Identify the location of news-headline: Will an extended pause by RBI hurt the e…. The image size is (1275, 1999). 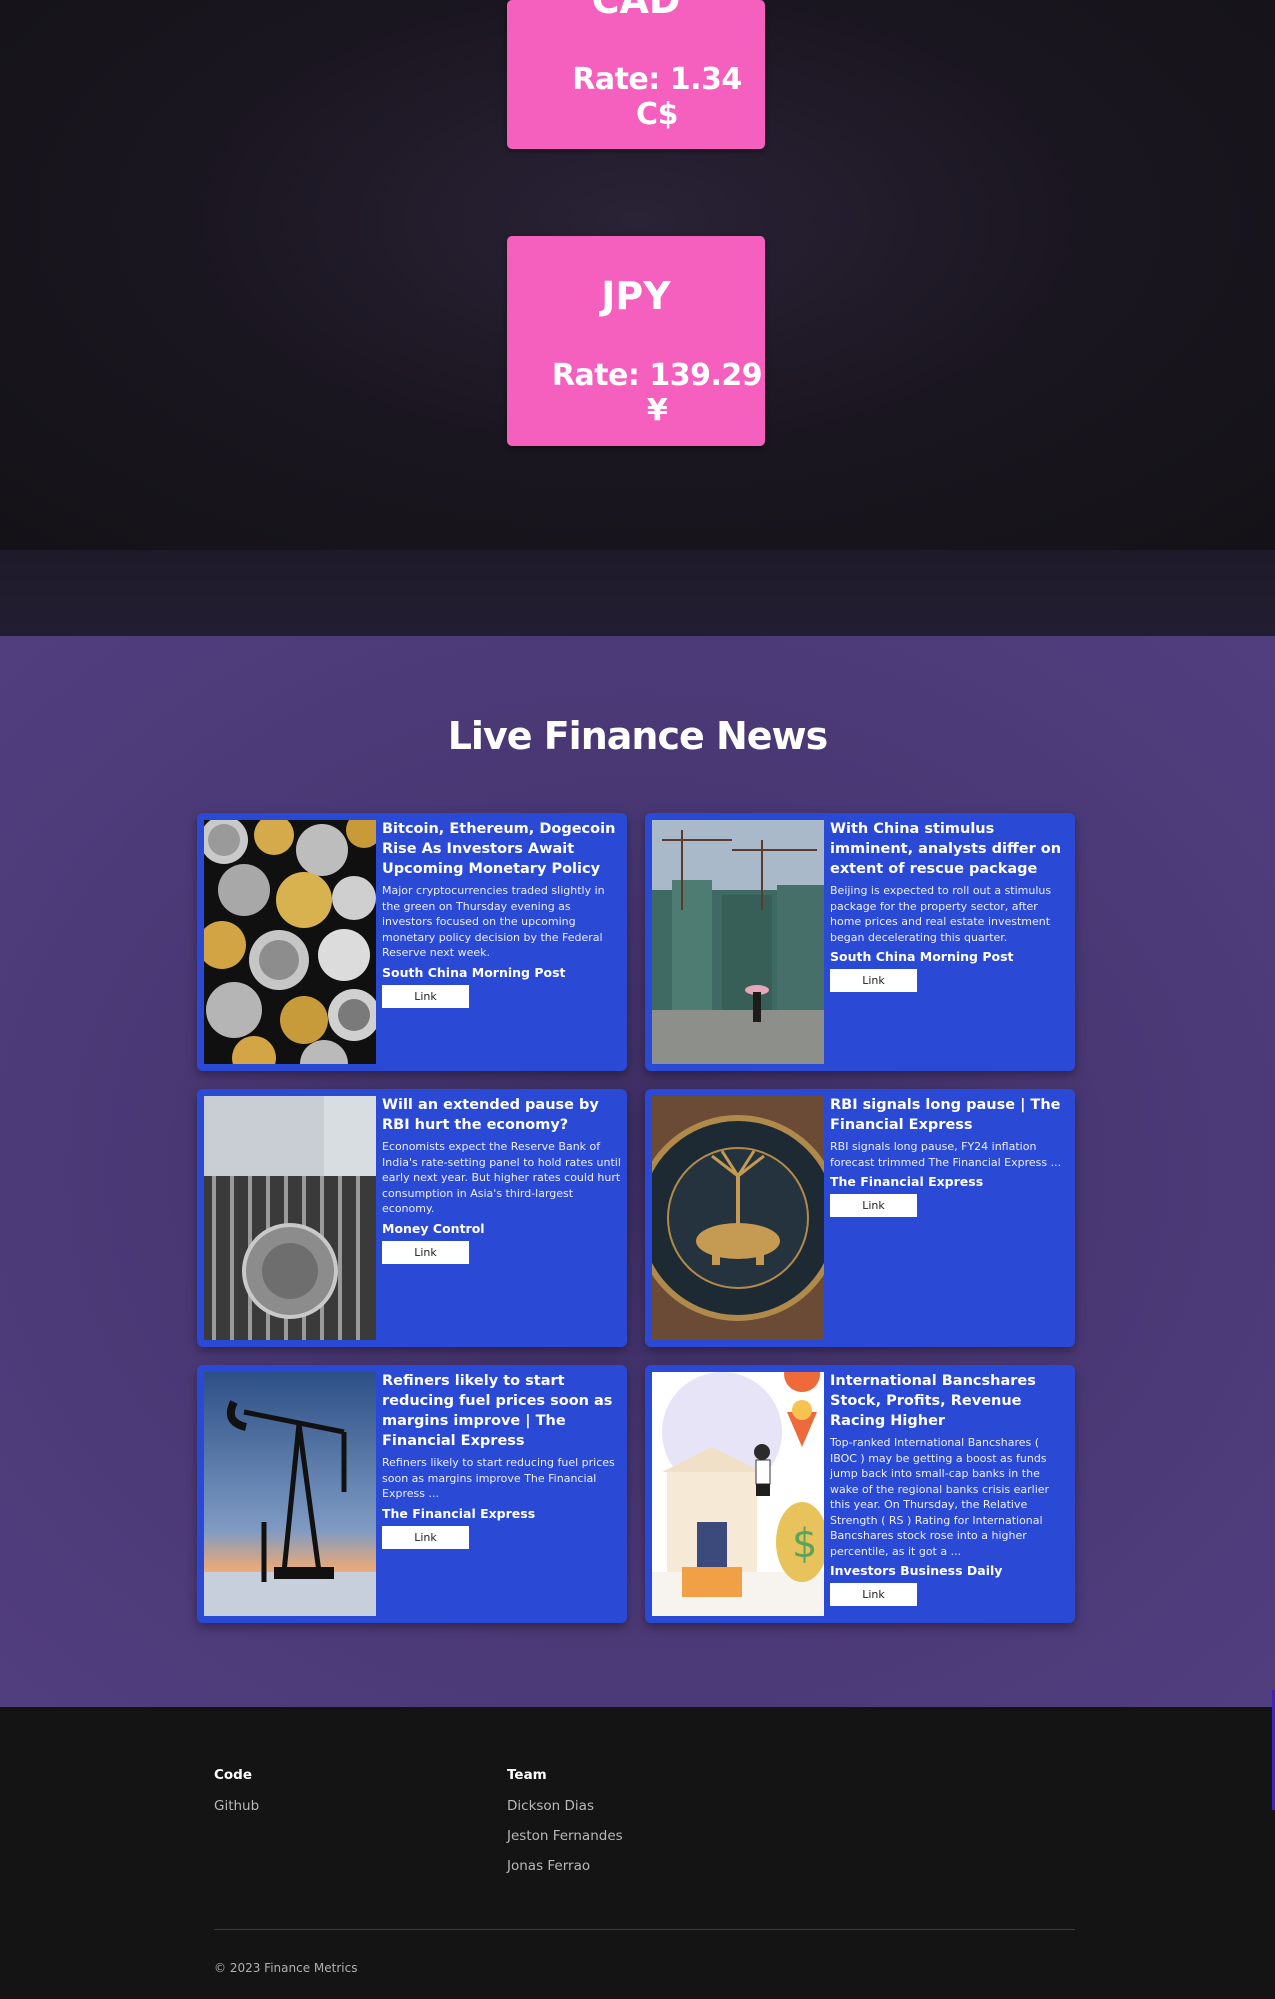
(490, 1115).